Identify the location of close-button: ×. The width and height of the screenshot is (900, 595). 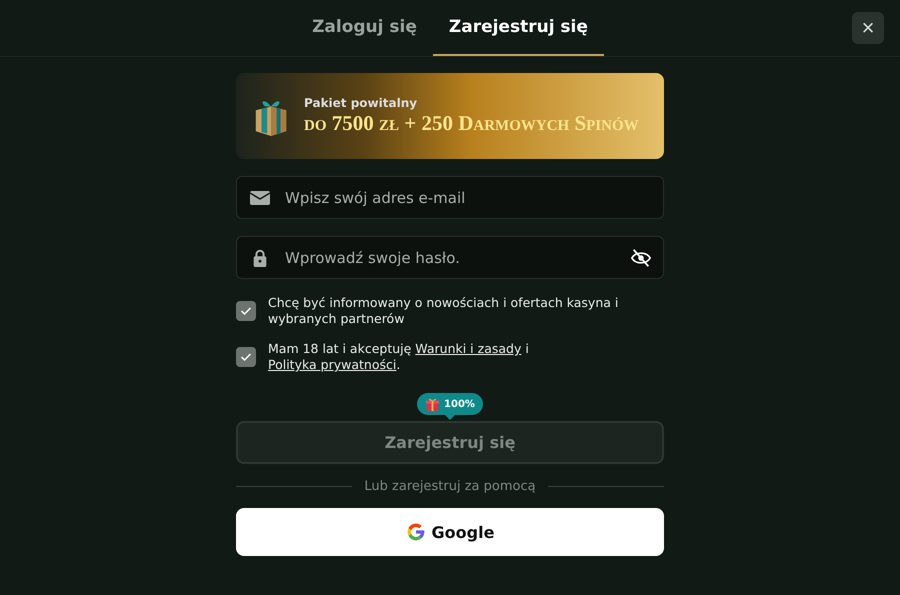
(868, 28).